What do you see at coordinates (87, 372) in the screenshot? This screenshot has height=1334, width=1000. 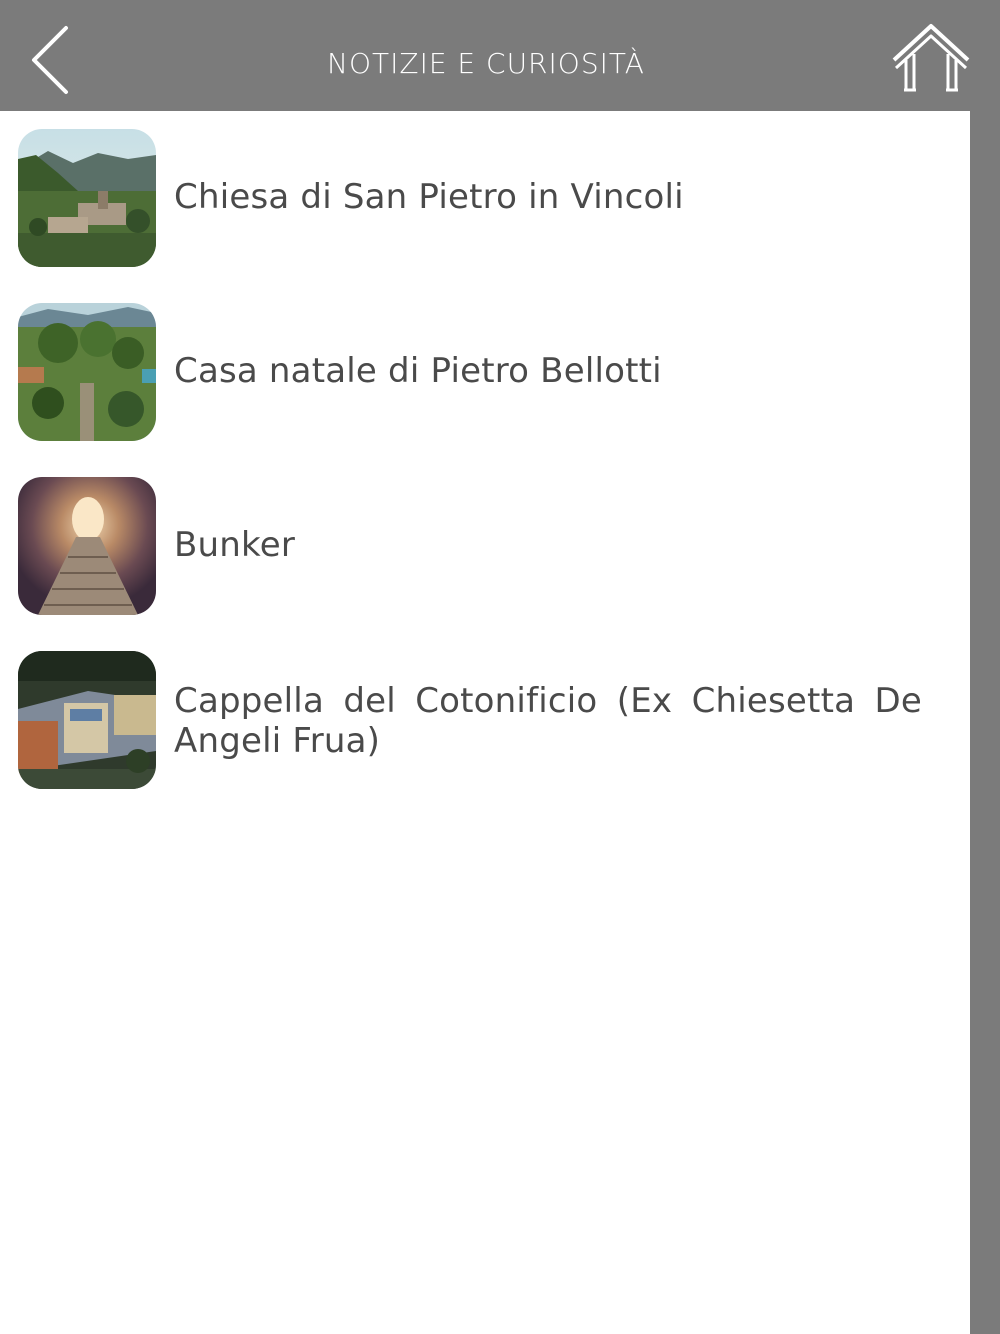 I see `green-hills-estate-photo` at bounding box center [87, 372].